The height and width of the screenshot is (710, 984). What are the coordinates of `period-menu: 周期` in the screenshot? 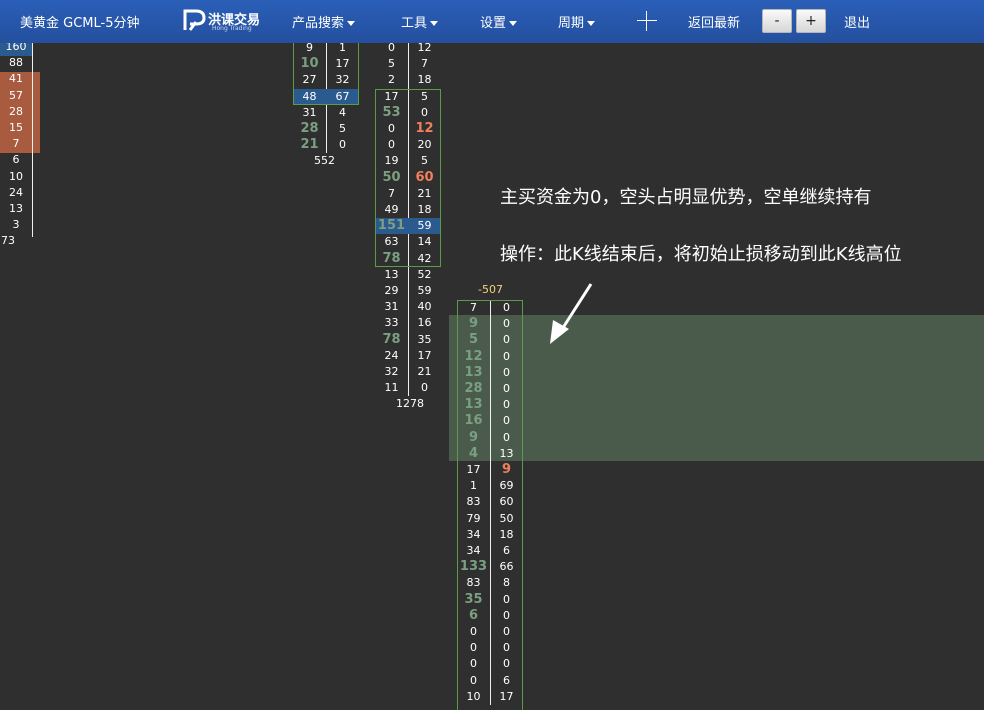 It's located at (576, 21).